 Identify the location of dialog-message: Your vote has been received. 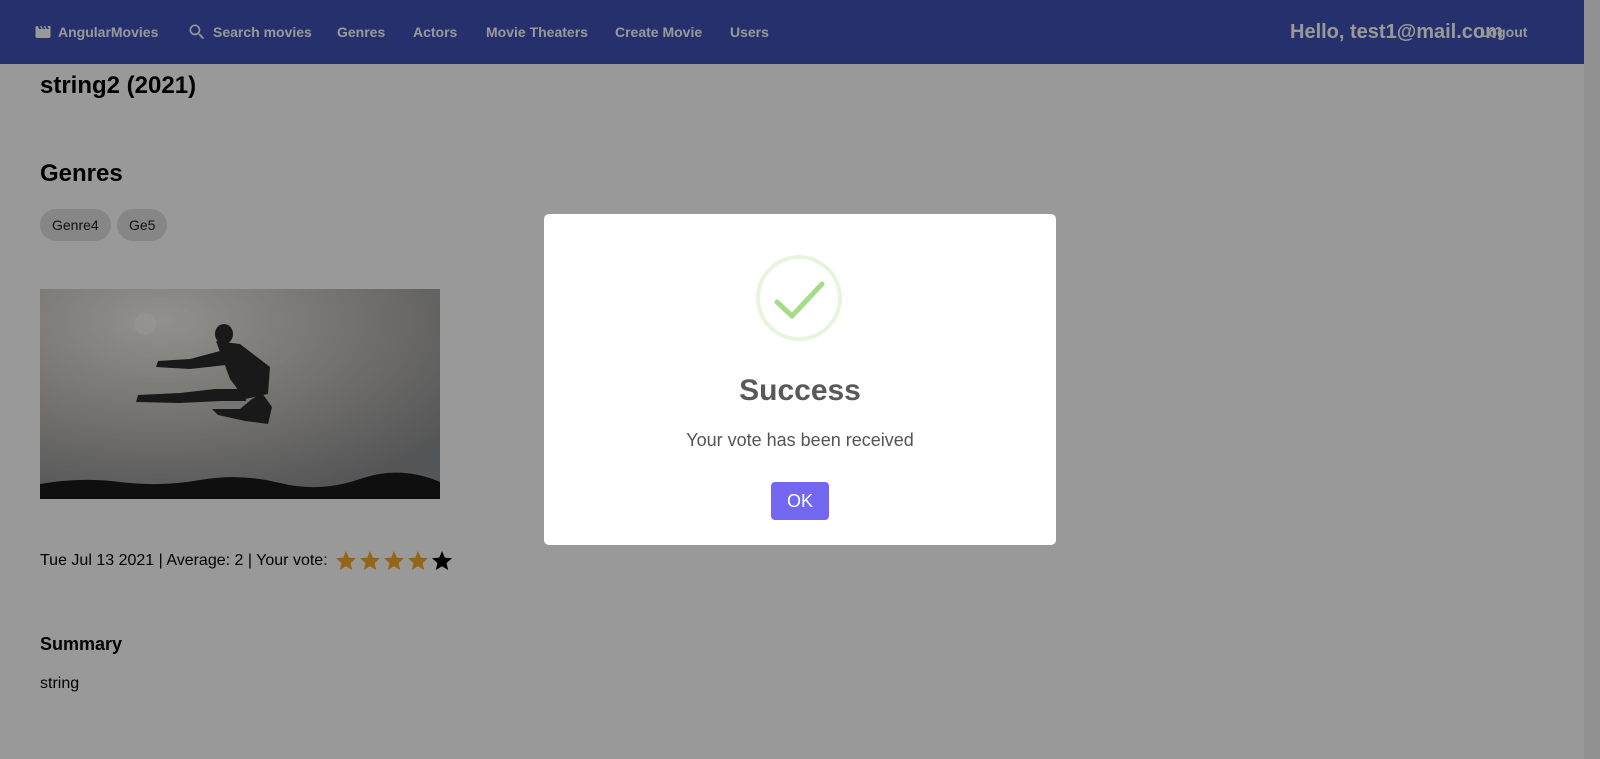
(800, 440).